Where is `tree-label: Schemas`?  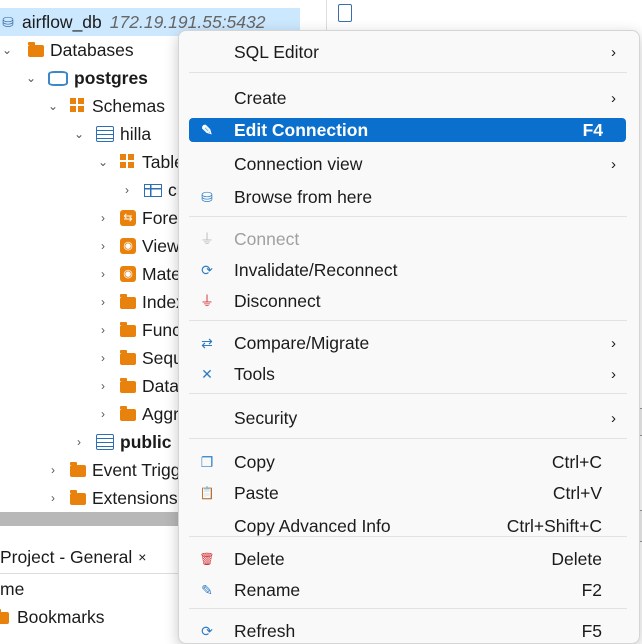
tree-label: Schemas is located at coordinates (128, 105).